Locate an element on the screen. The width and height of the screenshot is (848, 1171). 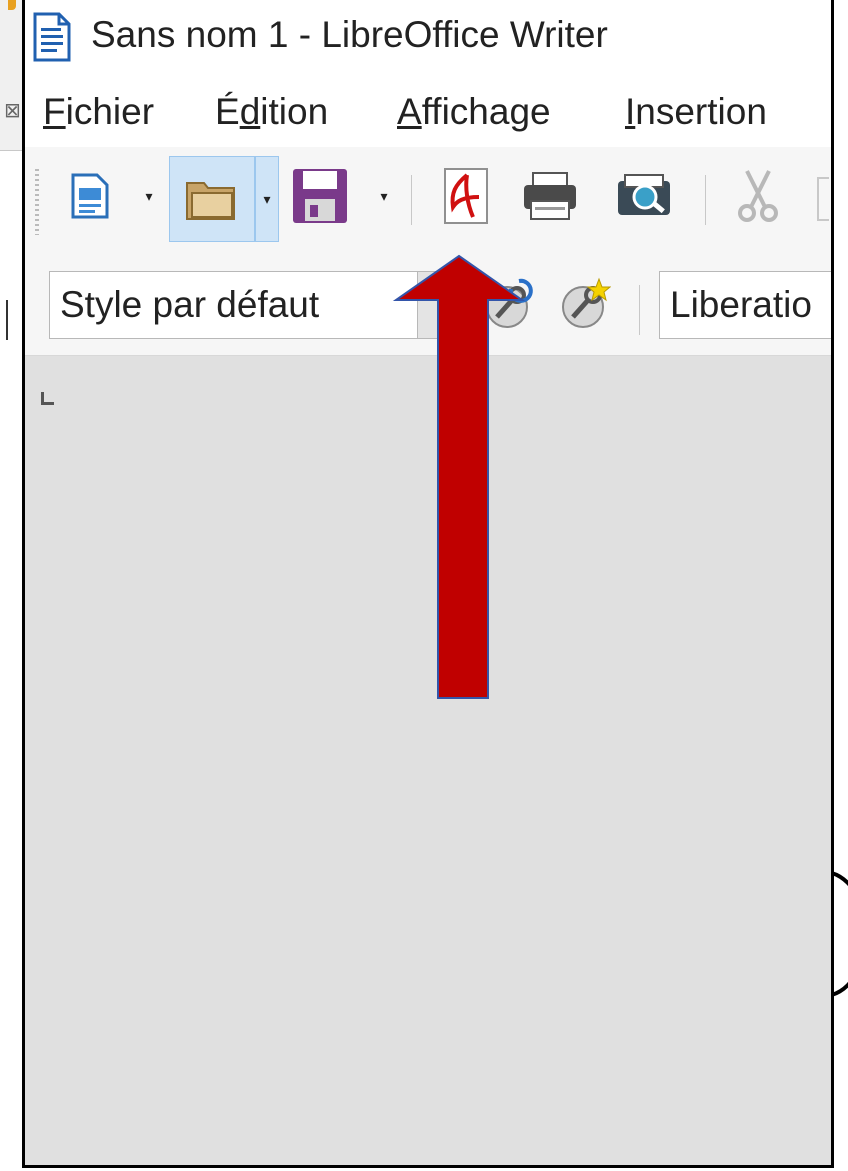
print-preview-button is located at coordinates (644, 196).